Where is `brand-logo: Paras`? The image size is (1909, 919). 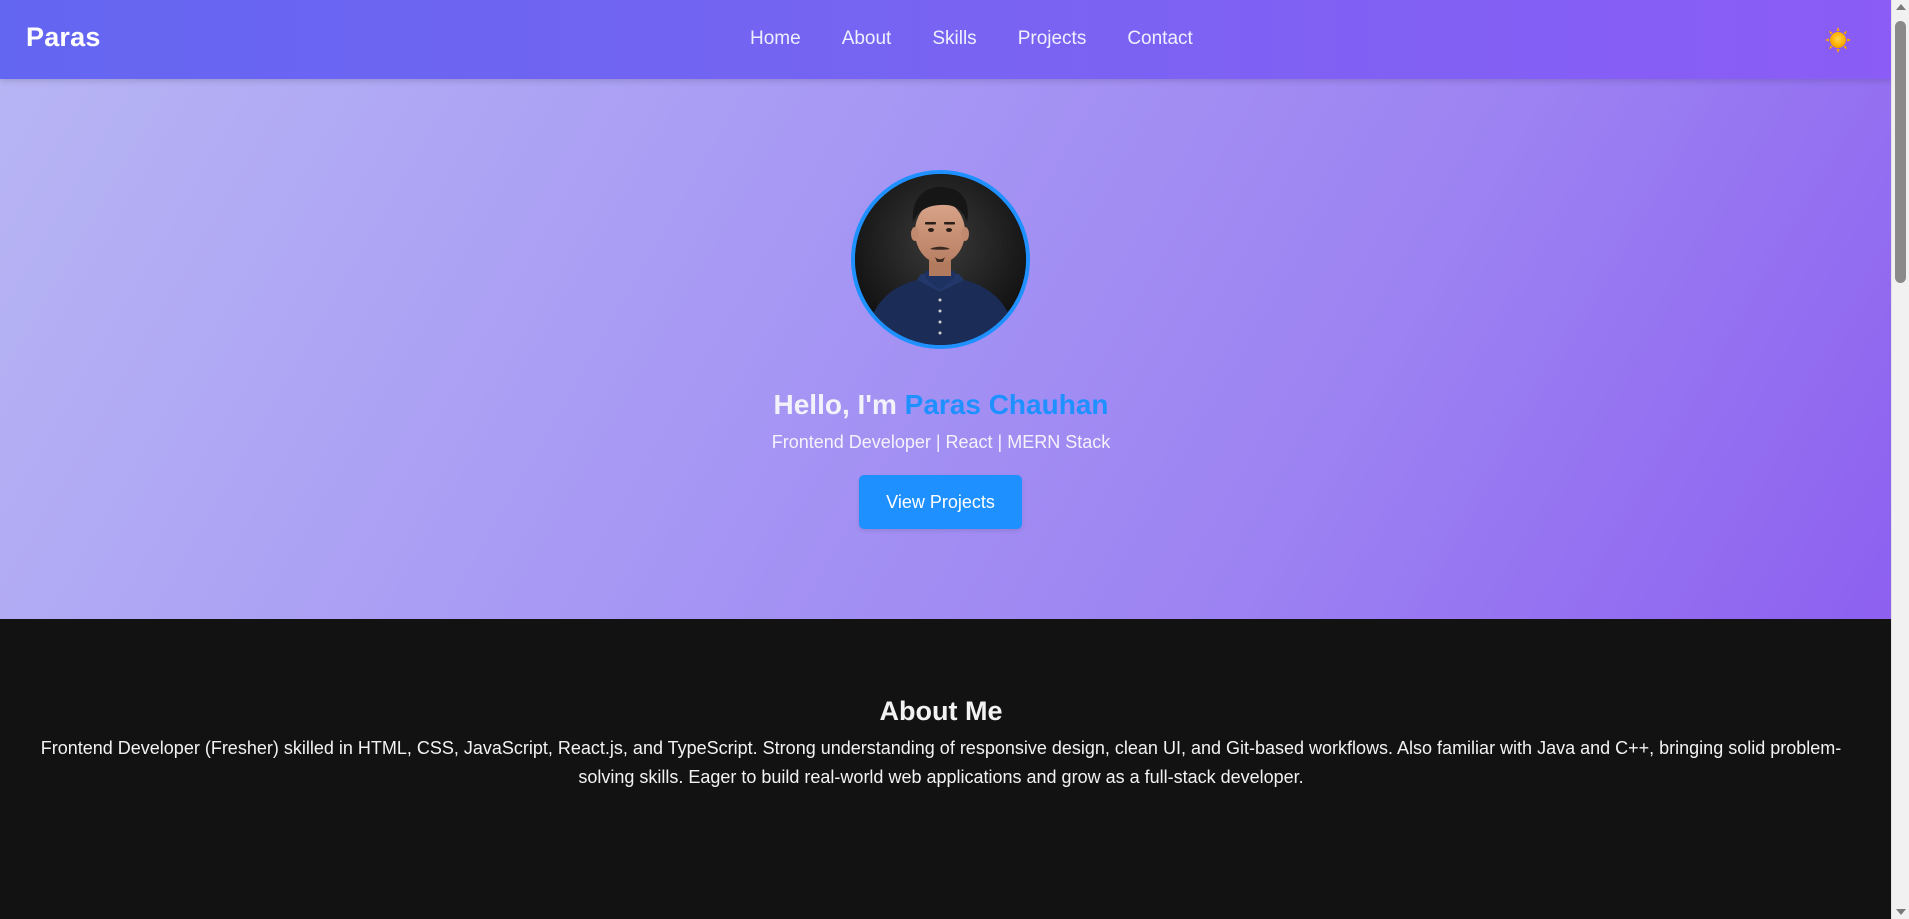
brand-logo: Paras is located at coordinates (63, 37).